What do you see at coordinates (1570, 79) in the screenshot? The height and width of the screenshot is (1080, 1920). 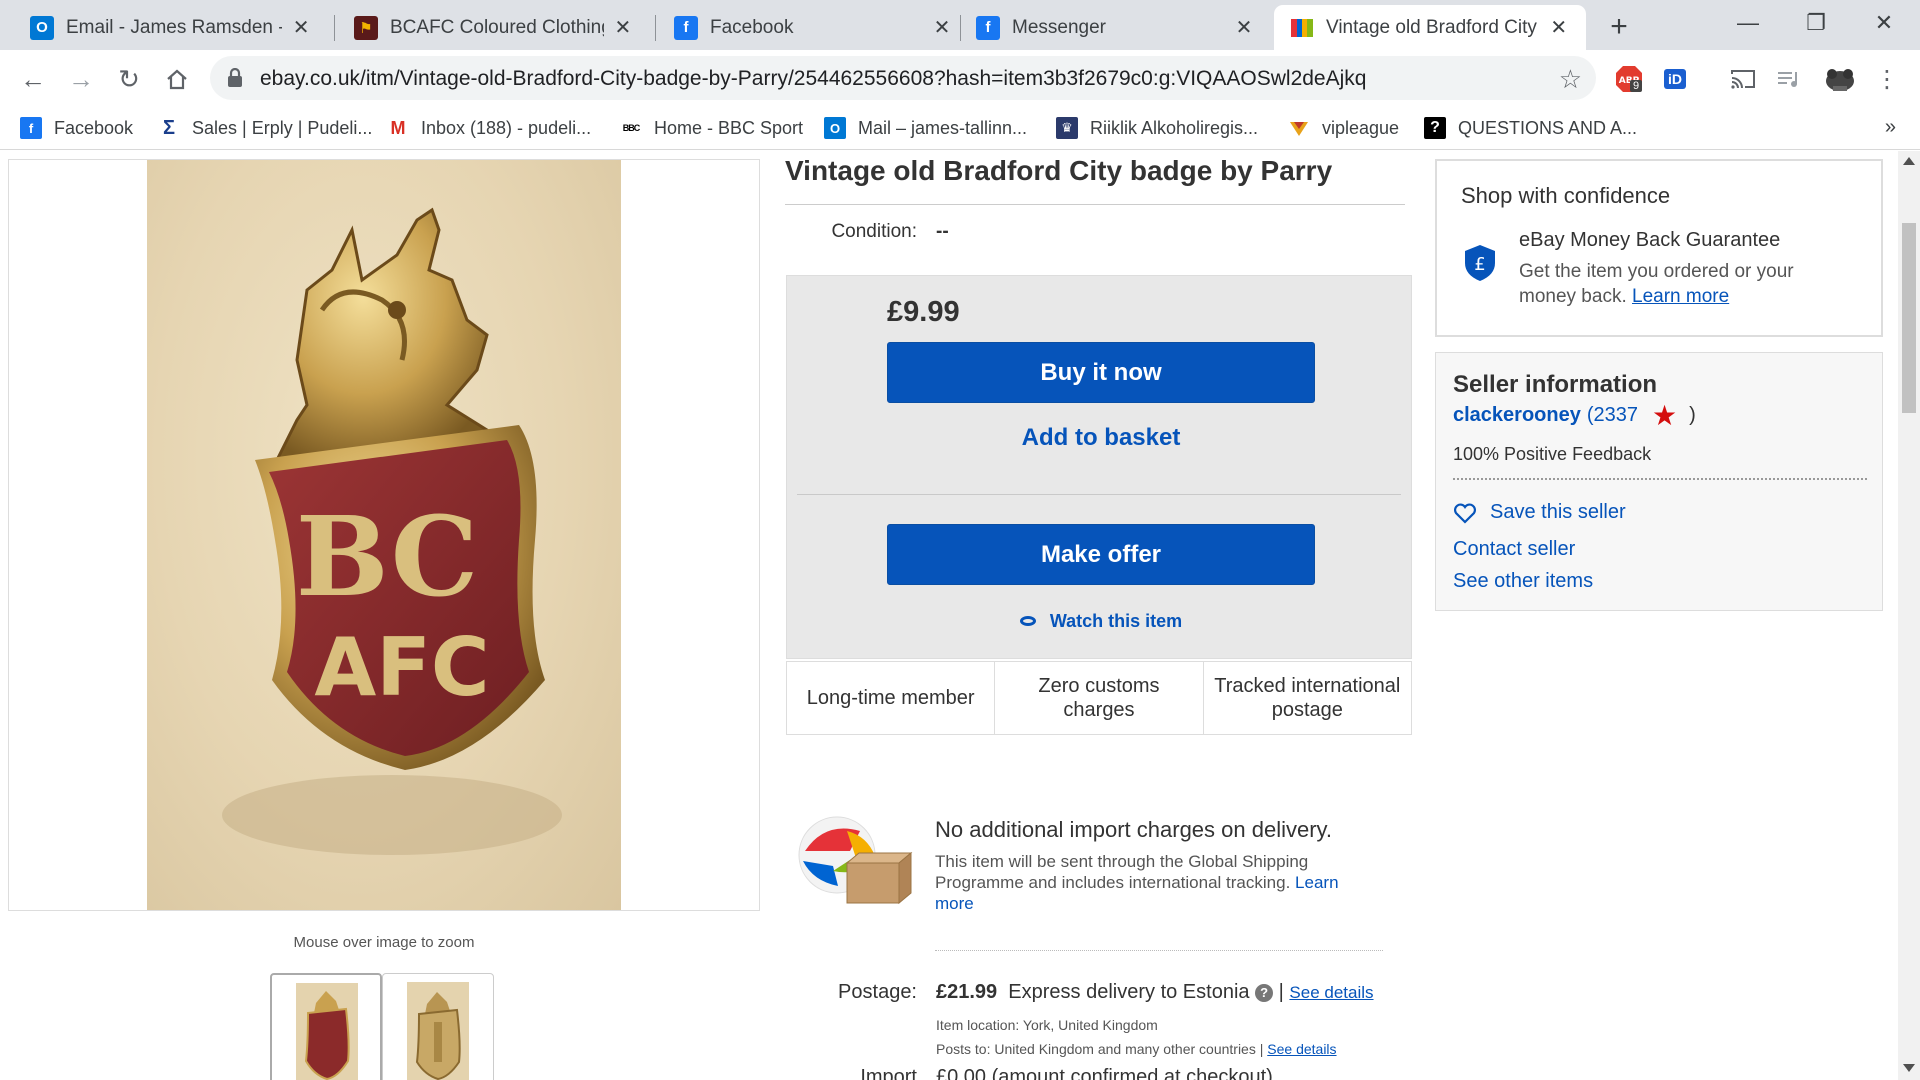 I see `bookmark-star-icon: ☆` at bounding box center [1570, 79].